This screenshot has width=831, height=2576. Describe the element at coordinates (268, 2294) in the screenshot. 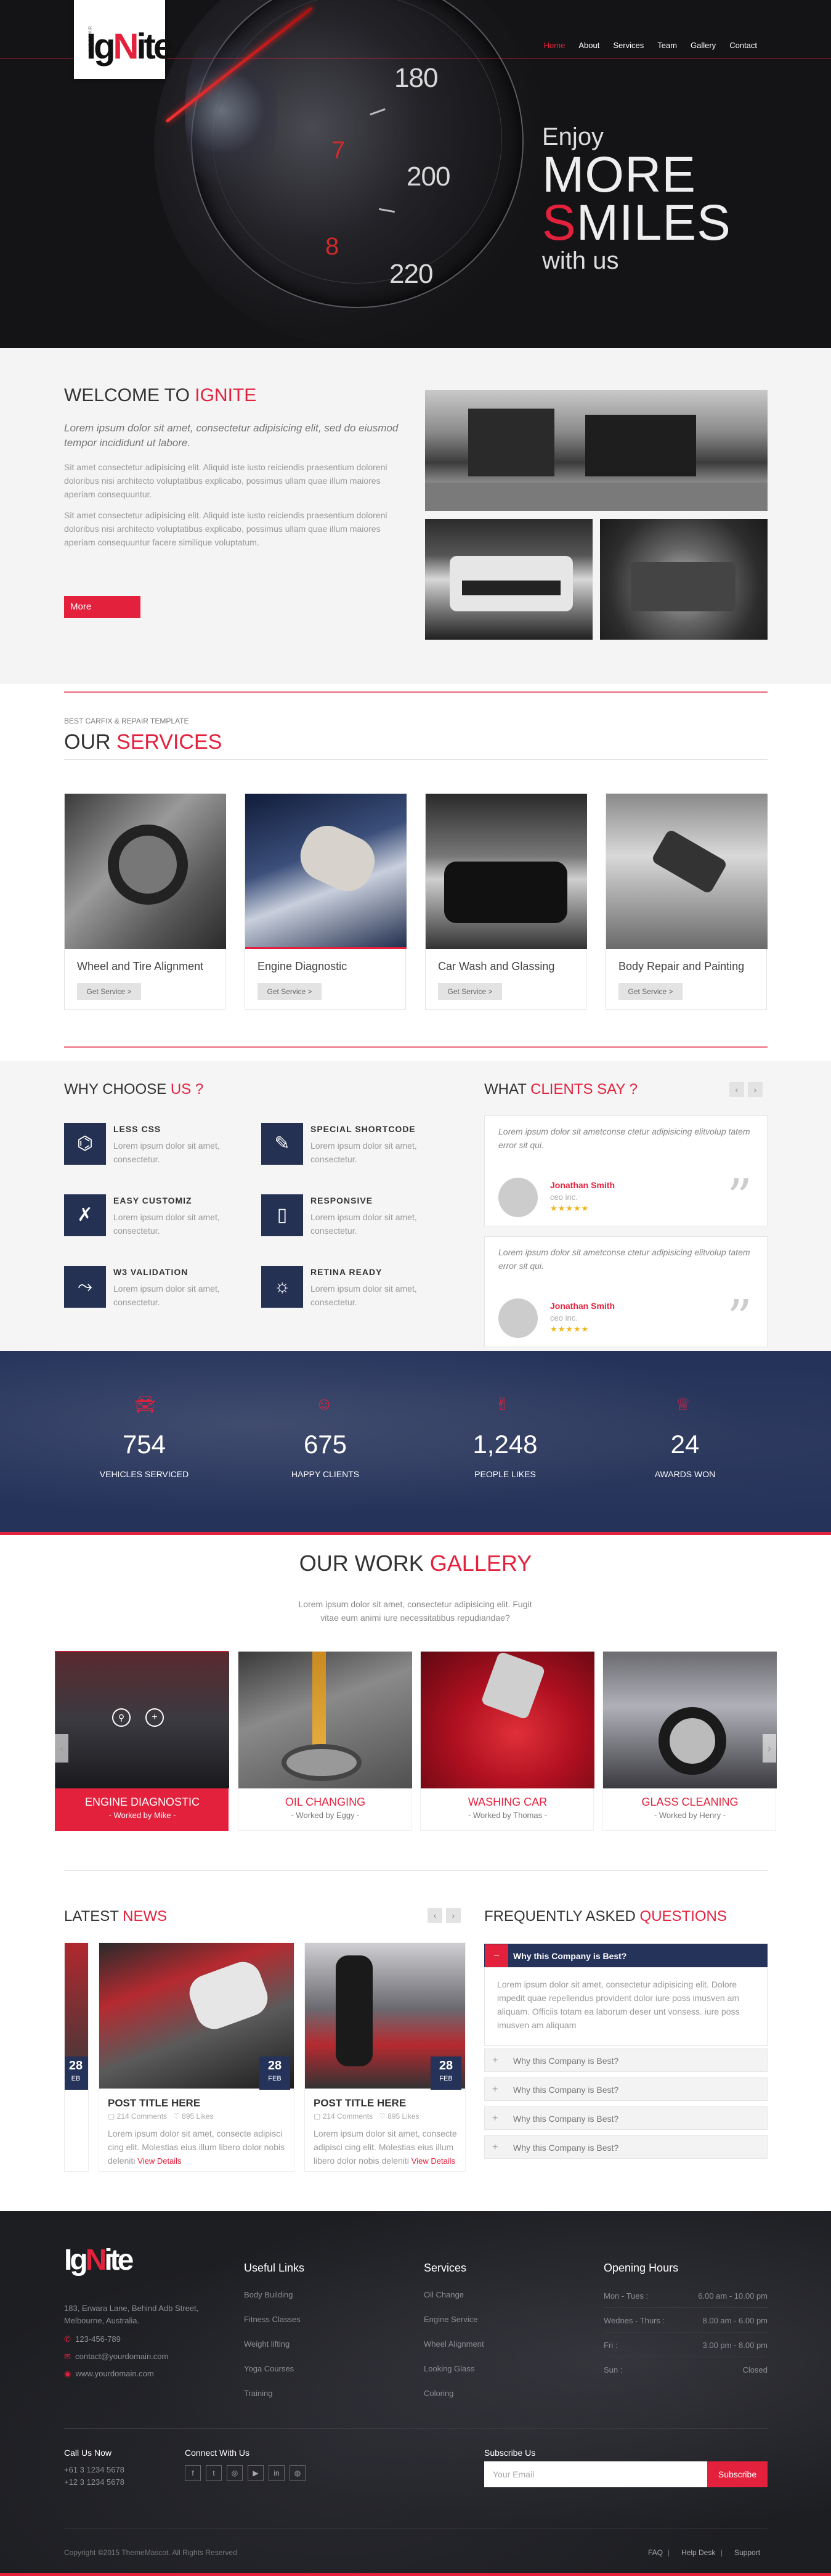

I see `footer-link: Body Building` at that location.